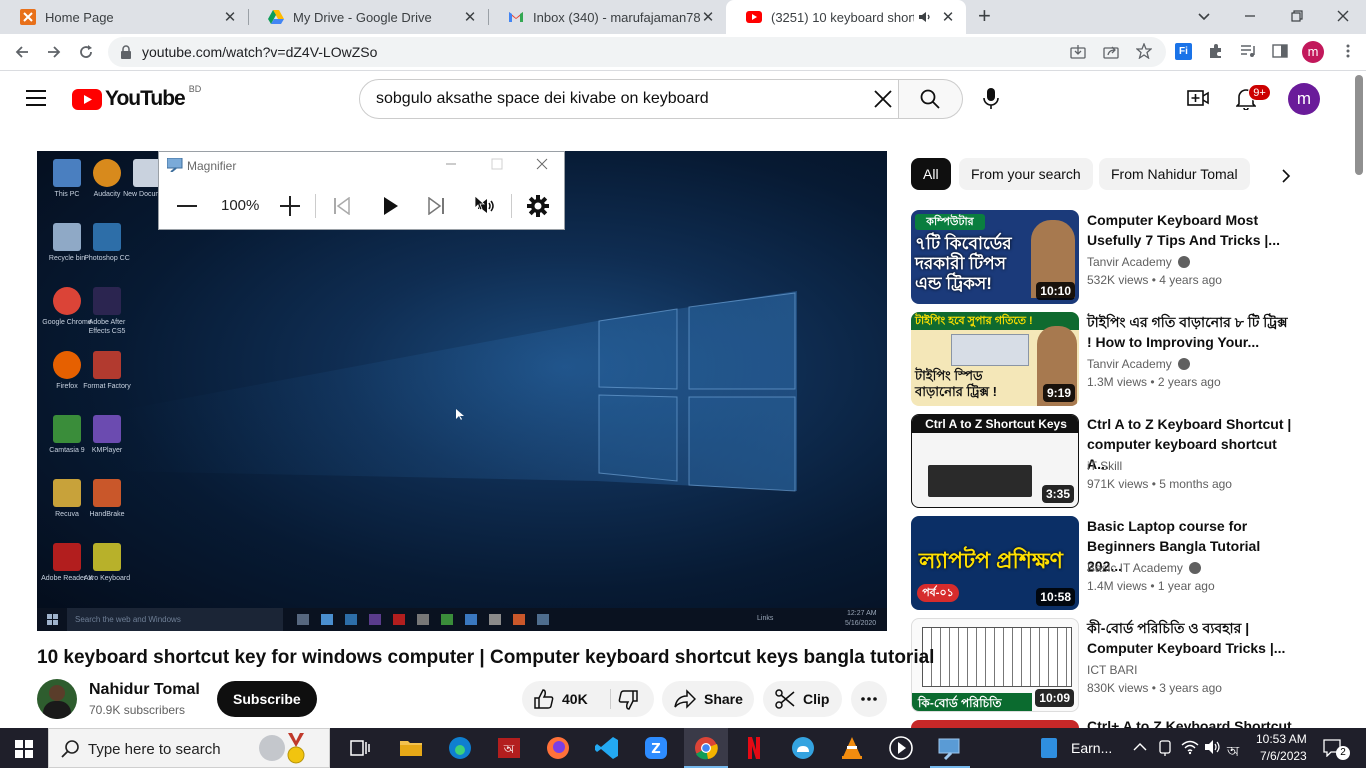 The image size is (1366, 768). Describe the element at coordinates (991, 99) in the screenshot. I see `voice-search-microphone-icon` at that location.